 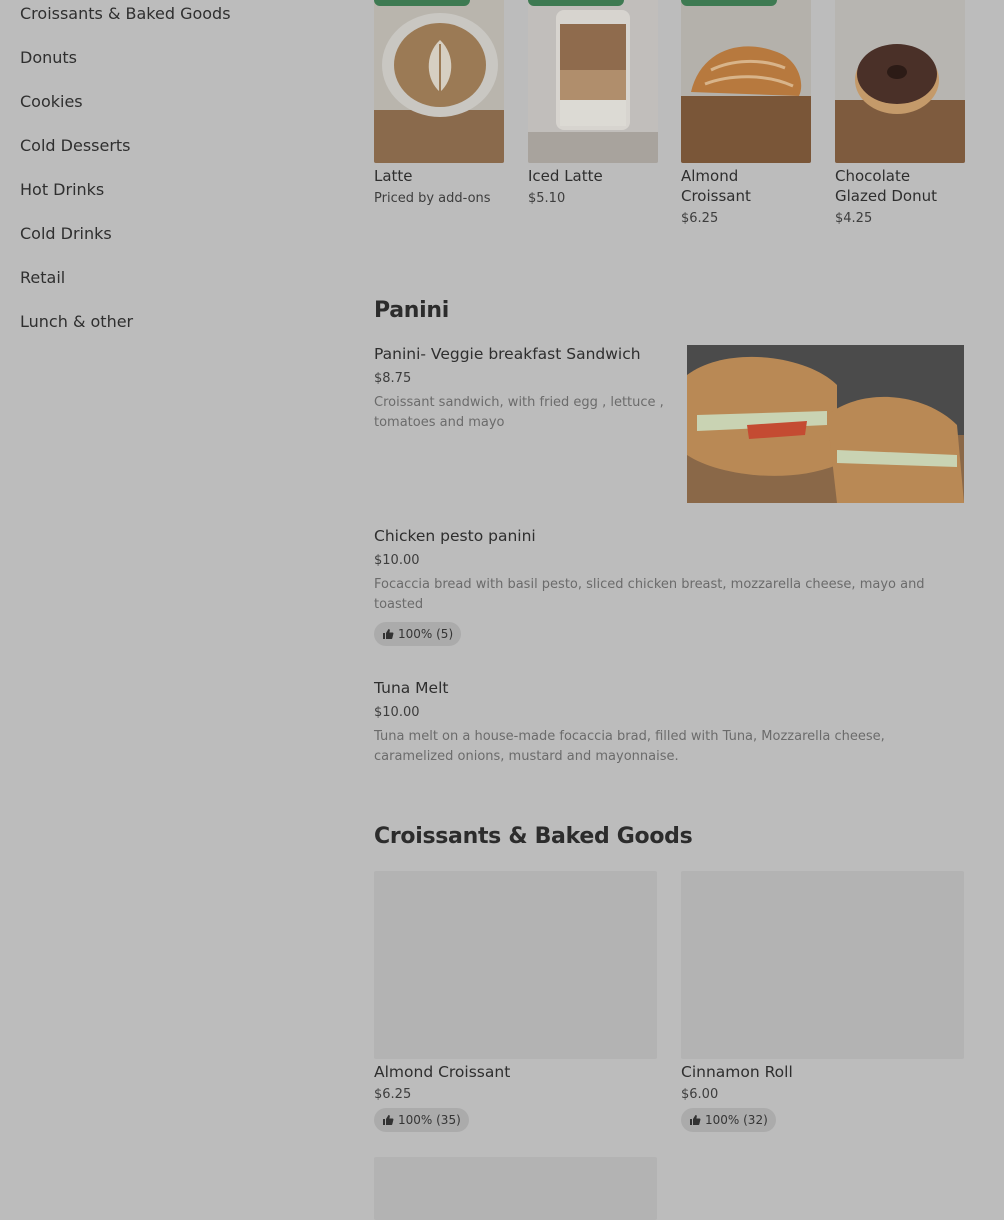 I want to click on veggie-sandwich-image, so click(x=825, y=424).